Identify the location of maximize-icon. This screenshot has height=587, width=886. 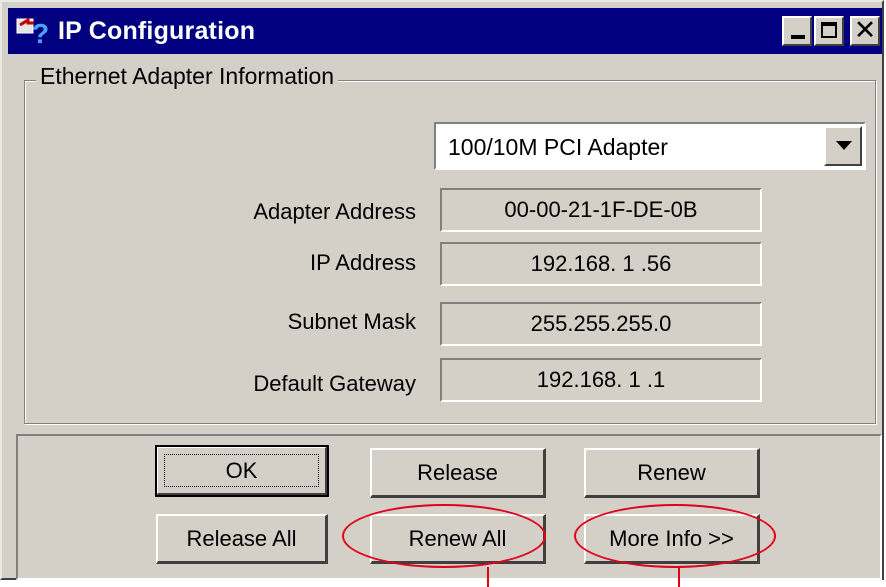
(829, 30).